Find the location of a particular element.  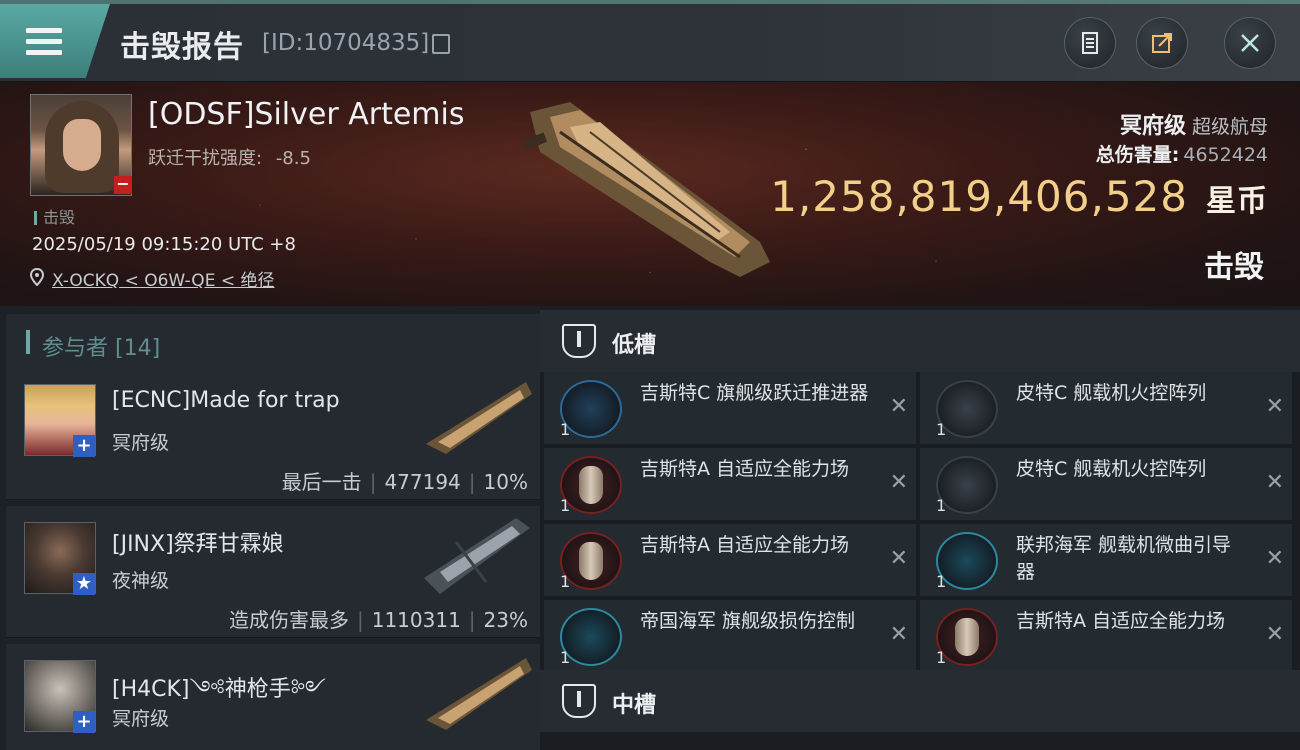

kill-datetime: 2025/05/19 09:15:20 UTC +8 is located at coordinates (164, 244).